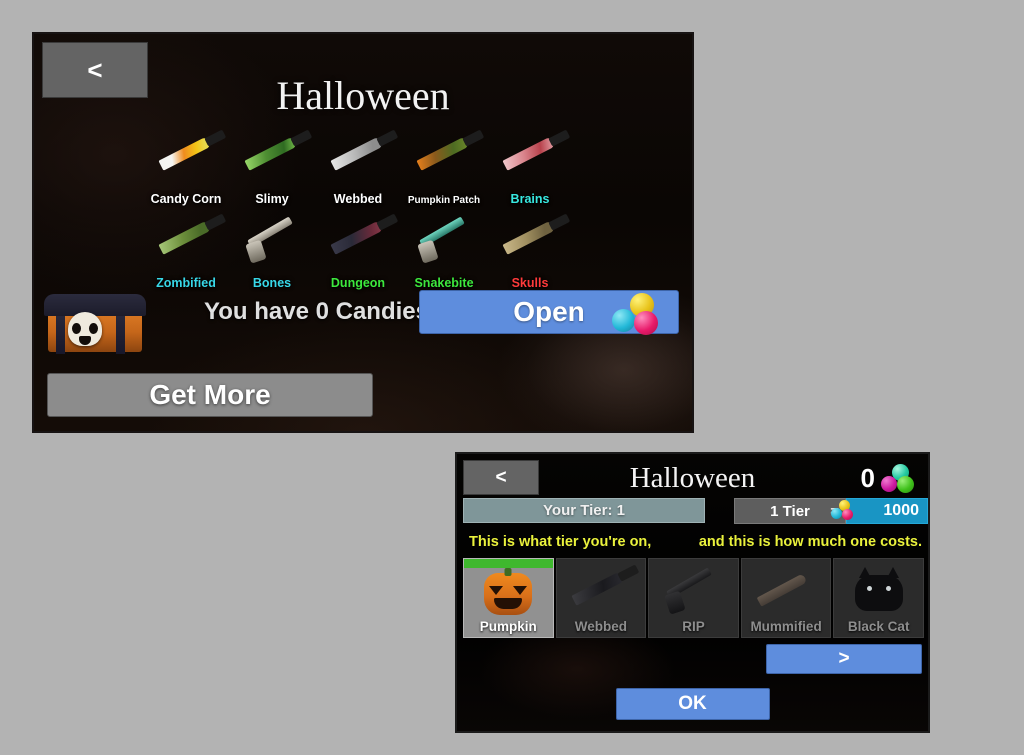  I want to click on open-button-label: Open, so click(549, 311).